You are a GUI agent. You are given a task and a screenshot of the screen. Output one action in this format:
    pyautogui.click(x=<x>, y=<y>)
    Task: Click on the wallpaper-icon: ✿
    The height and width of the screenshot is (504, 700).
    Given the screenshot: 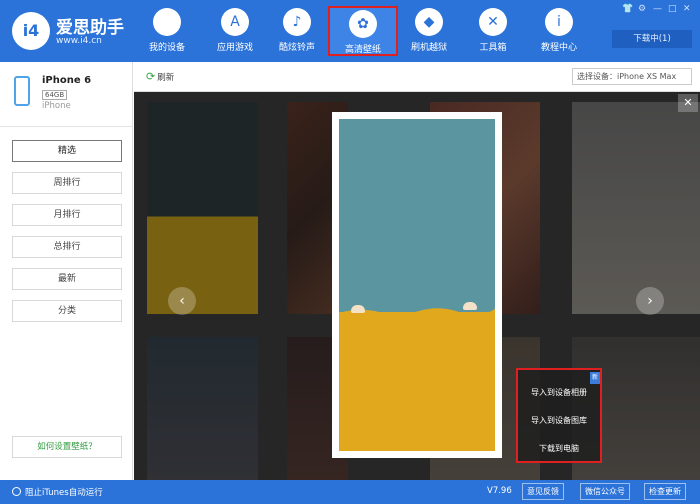 What is the action you would take?
    pyautogui.click(x=363, y=24)
    